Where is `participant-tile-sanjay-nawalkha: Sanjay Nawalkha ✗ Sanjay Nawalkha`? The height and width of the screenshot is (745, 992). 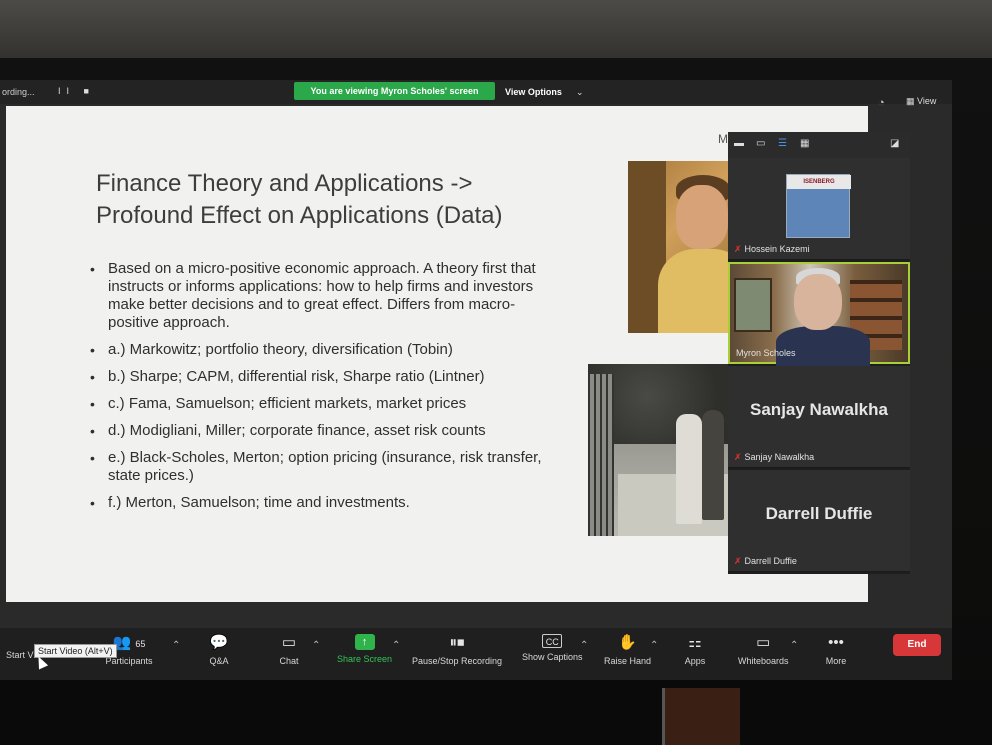 participant-tile-sanjay-nawalkha: Sanjay Nawalkha ✗ Sanjay Nawalkha is located at coordinates (819, 417).